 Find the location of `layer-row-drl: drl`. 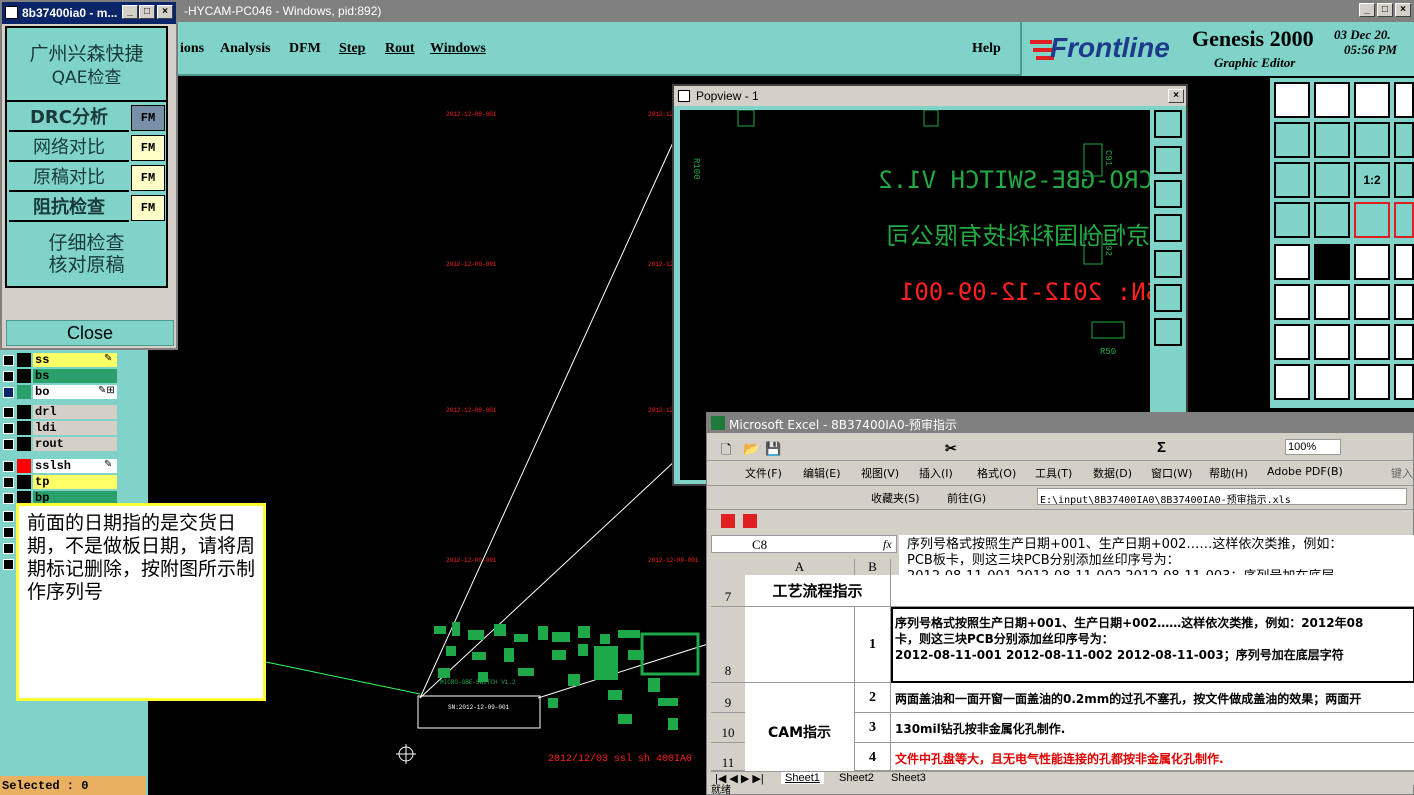

layer-row-drl: drl is located at coordinates (74, 412).